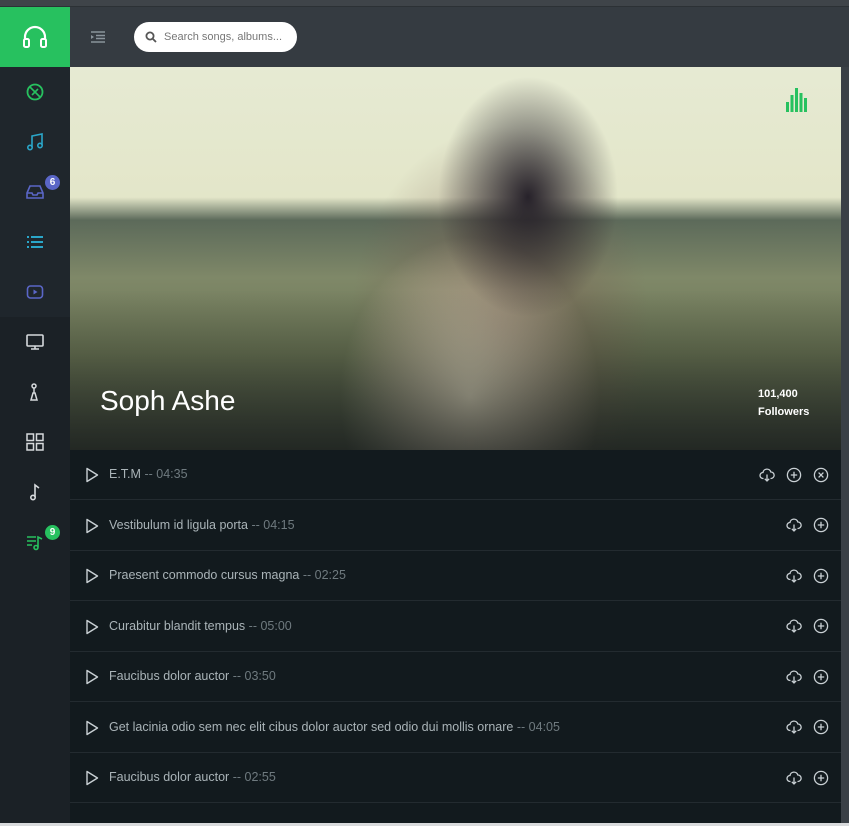 This screenshot has height=826, width=849. What do you see at coordinates (52, 182) in the screenshot?
I see `inbox-badge: 6` at bounding box center [52, 182].